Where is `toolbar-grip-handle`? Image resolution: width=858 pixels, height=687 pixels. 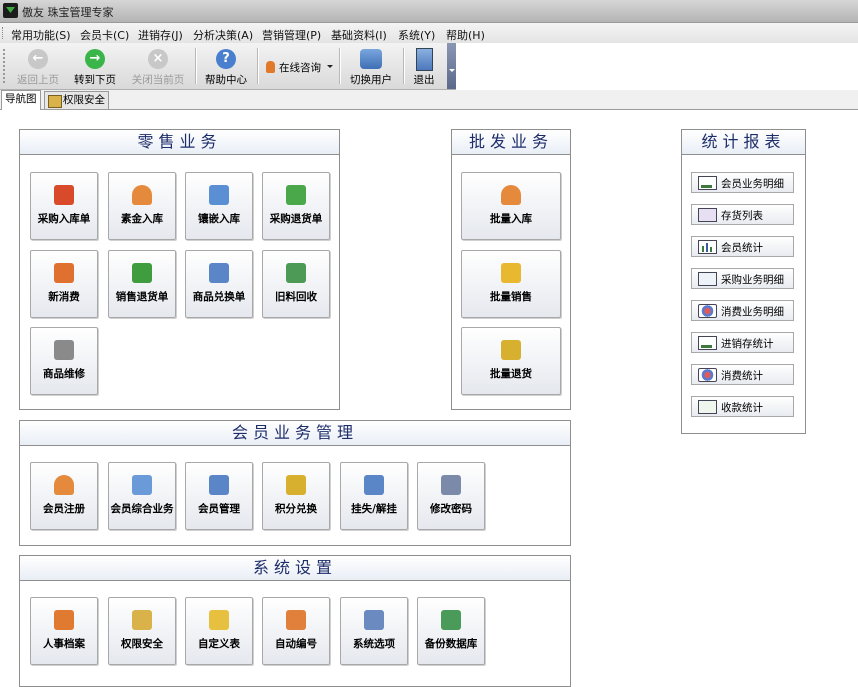 toolbar-grip-handle is located at coordinates (5, 66).